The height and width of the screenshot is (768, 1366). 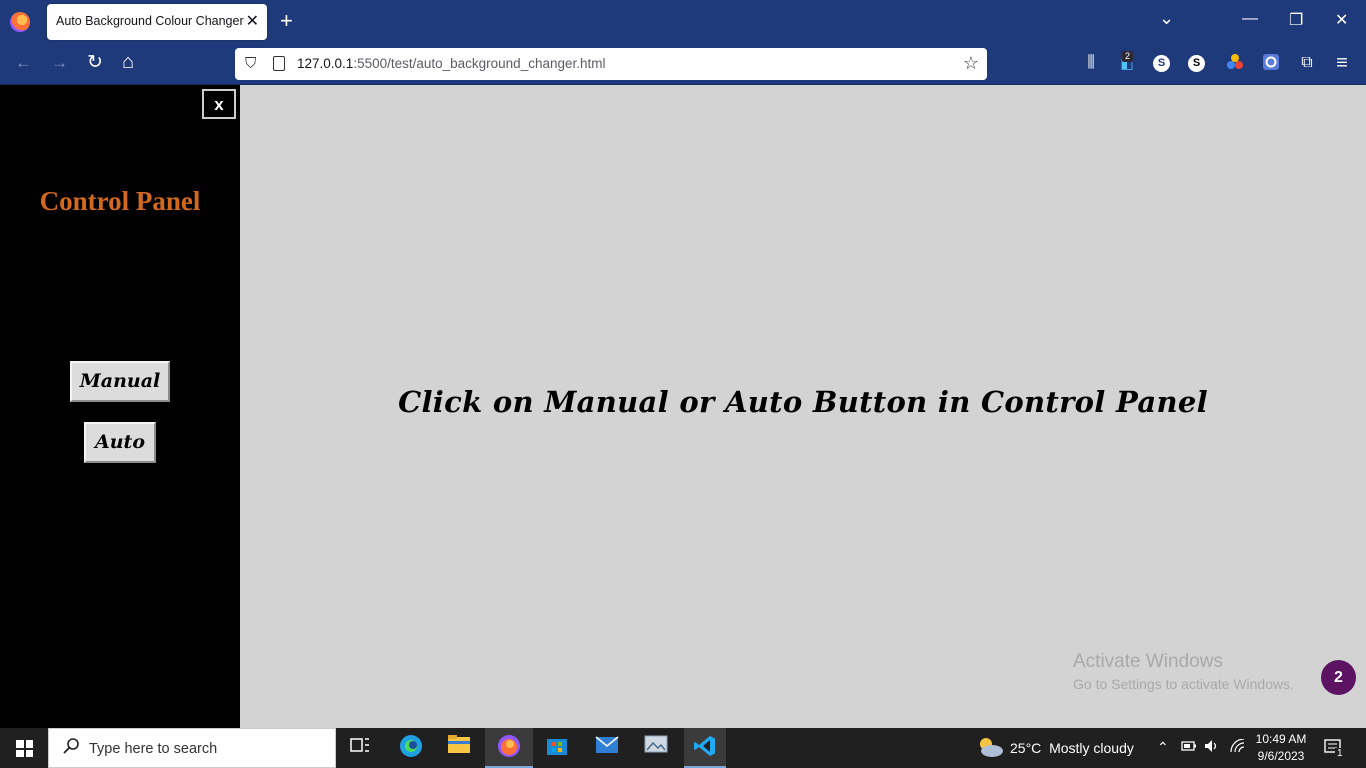 I want to click on tab-active: Auto Background Colour Changer ✕, so click(x=157, y=22).